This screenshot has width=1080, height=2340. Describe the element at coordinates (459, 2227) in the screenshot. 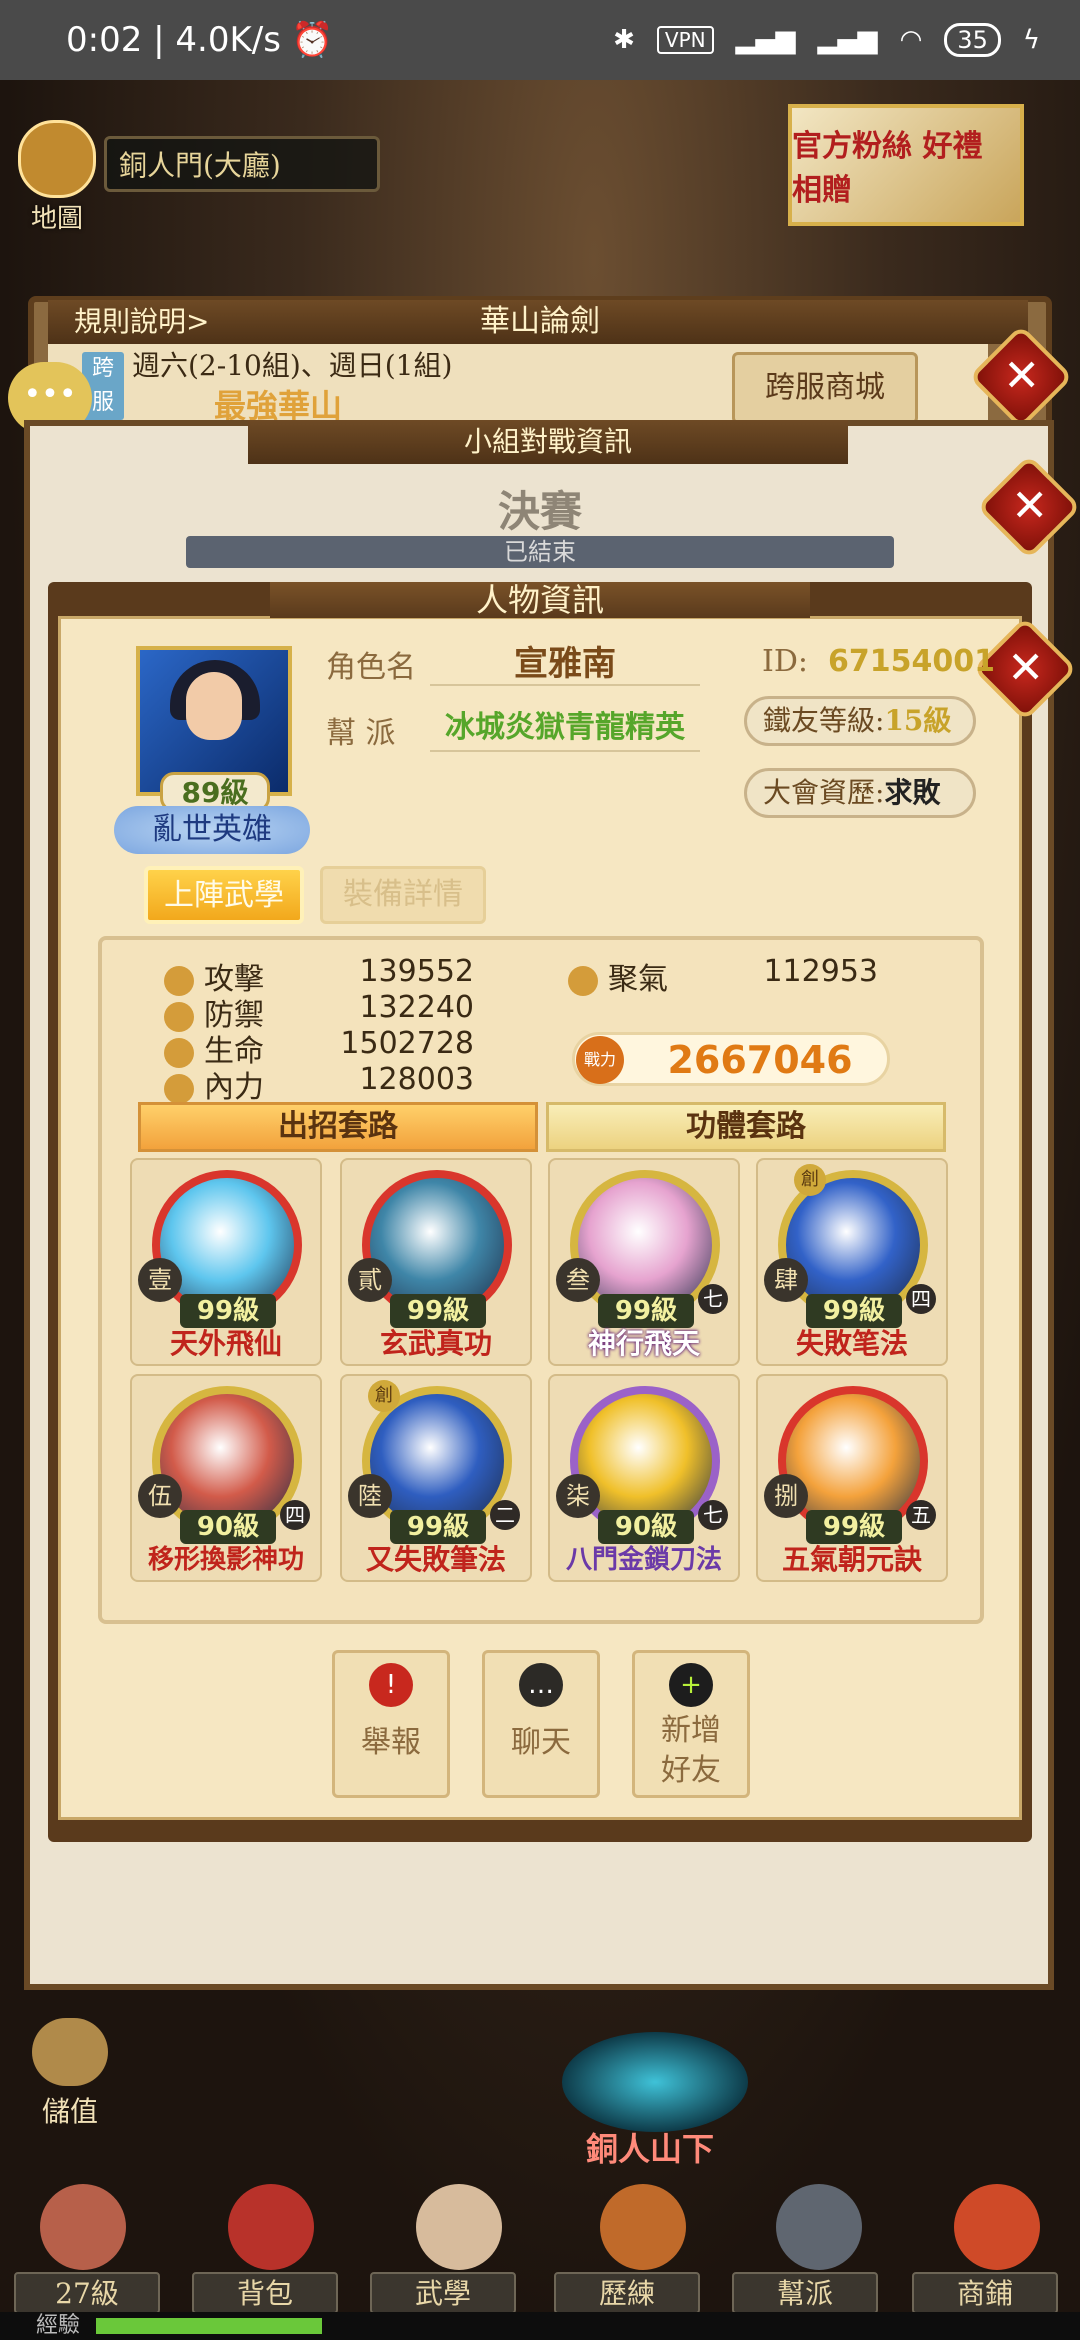

I see `martial-arts-icon` at that location.